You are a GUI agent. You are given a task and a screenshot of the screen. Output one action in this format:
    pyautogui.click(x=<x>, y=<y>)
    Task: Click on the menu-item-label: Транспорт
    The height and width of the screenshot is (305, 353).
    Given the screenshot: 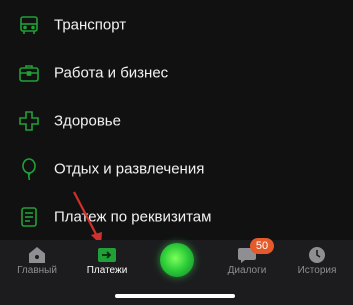 What is the action you would take?
    pyautogui.click(x=90, y=25)
    